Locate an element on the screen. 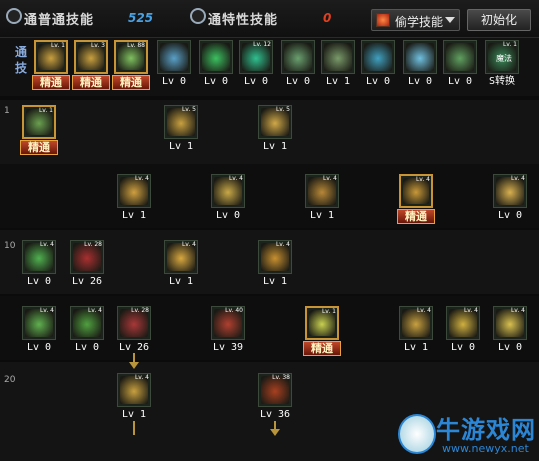 This screenshot has height=461, width=539. watermark-title: 牛游戏网 is located at coordinates (486, 430).